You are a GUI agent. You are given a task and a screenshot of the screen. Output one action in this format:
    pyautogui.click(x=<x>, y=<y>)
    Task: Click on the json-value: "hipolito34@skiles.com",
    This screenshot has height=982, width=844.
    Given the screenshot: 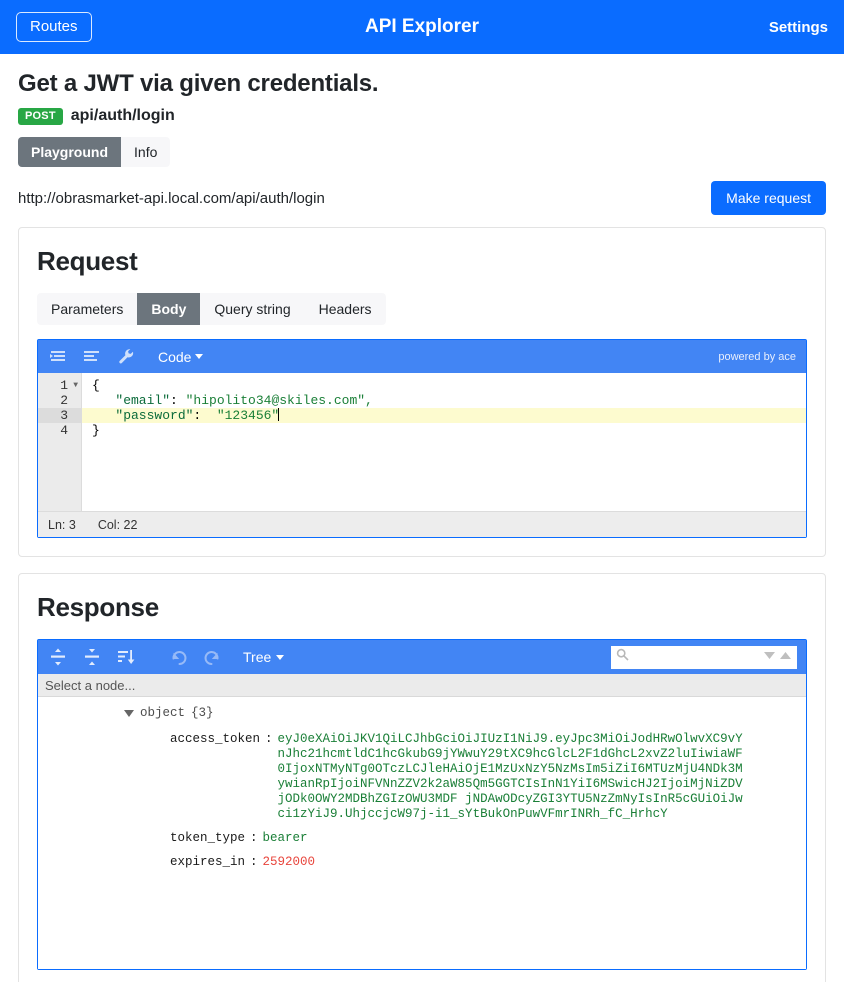 What is the action you would take?
    pyautogui.click(x=279, y=400)
    